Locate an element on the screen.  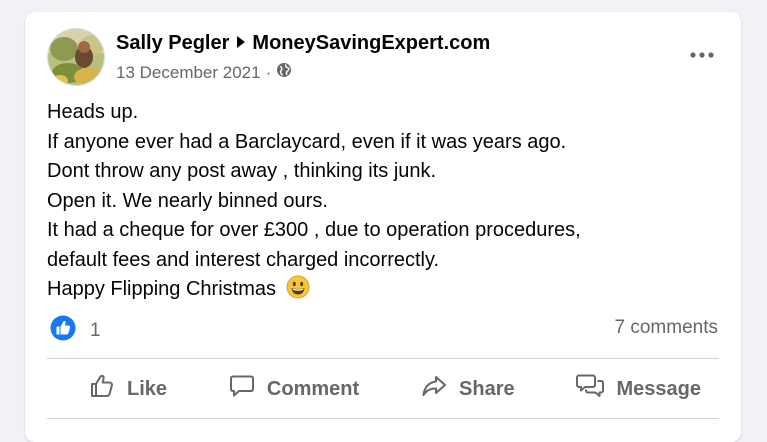
post-line: Happy Flipping Christmas is located at coordinates (161, 289).